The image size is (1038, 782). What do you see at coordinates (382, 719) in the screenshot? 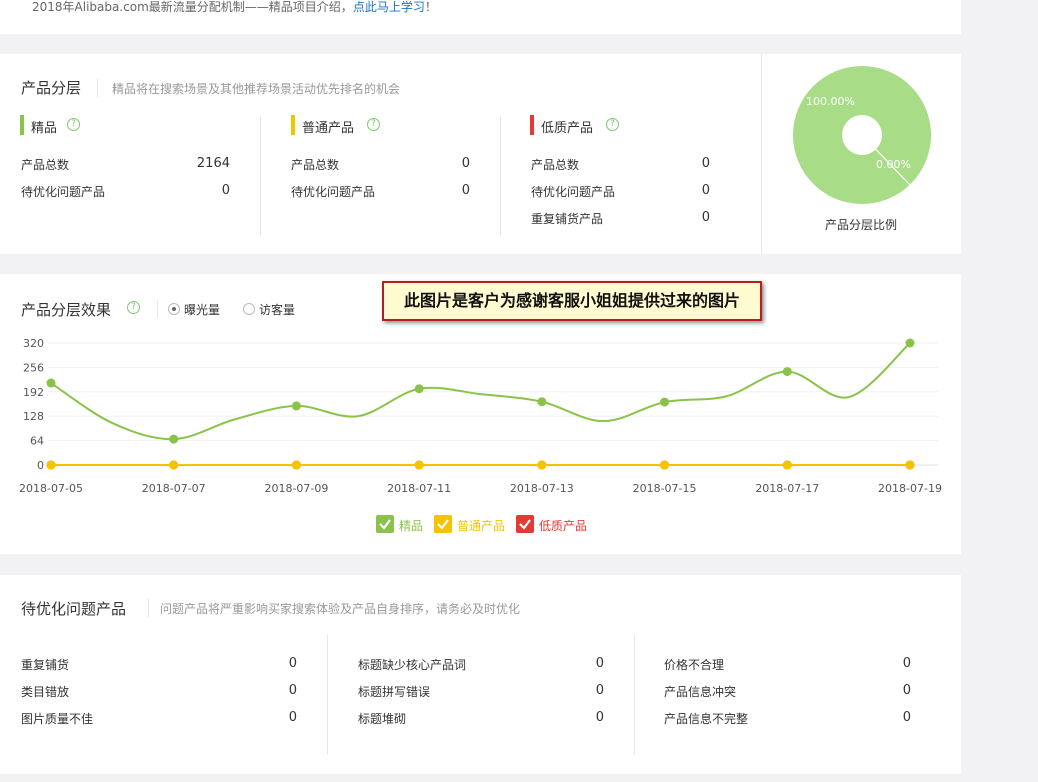
I see `issue-label: 标题堆砌` at bounding box center [382, 719].